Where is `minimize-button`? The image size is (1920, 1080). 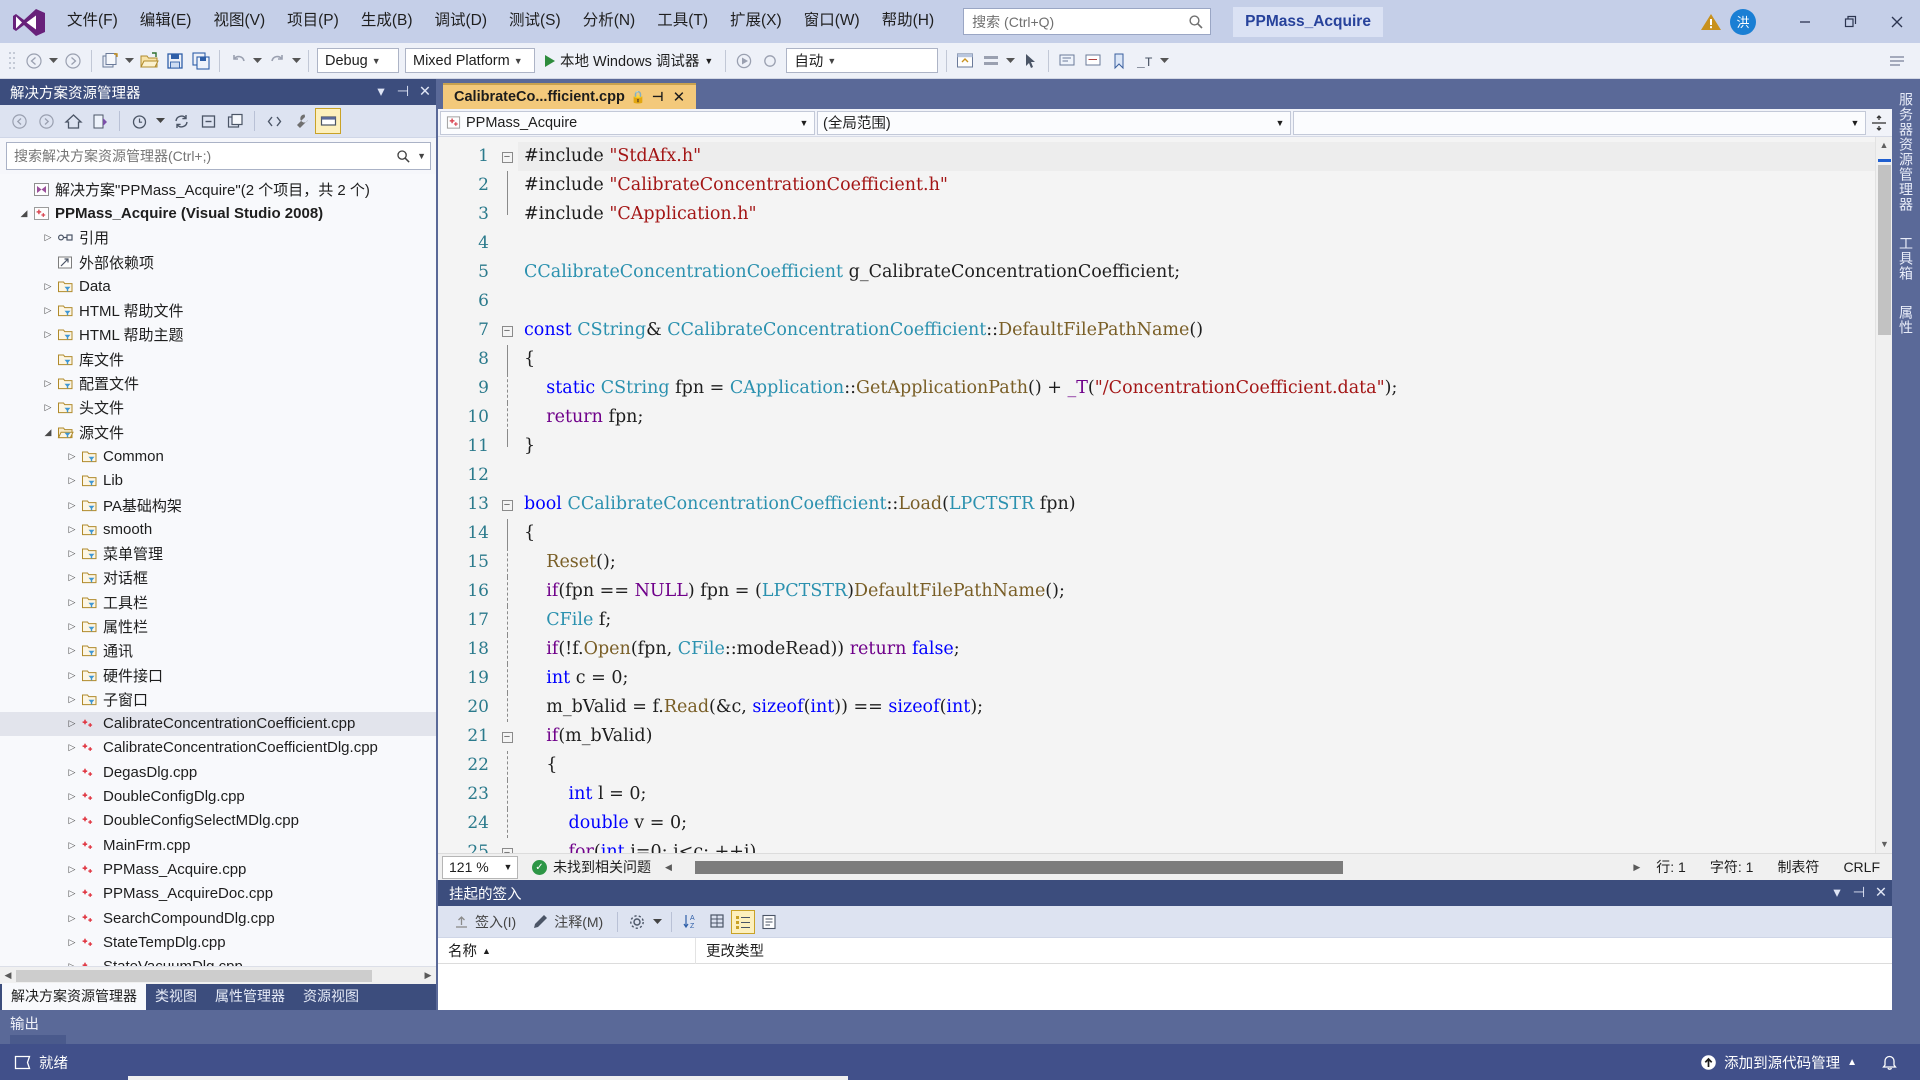
minimize-button is located at coordinates (1805, 21).